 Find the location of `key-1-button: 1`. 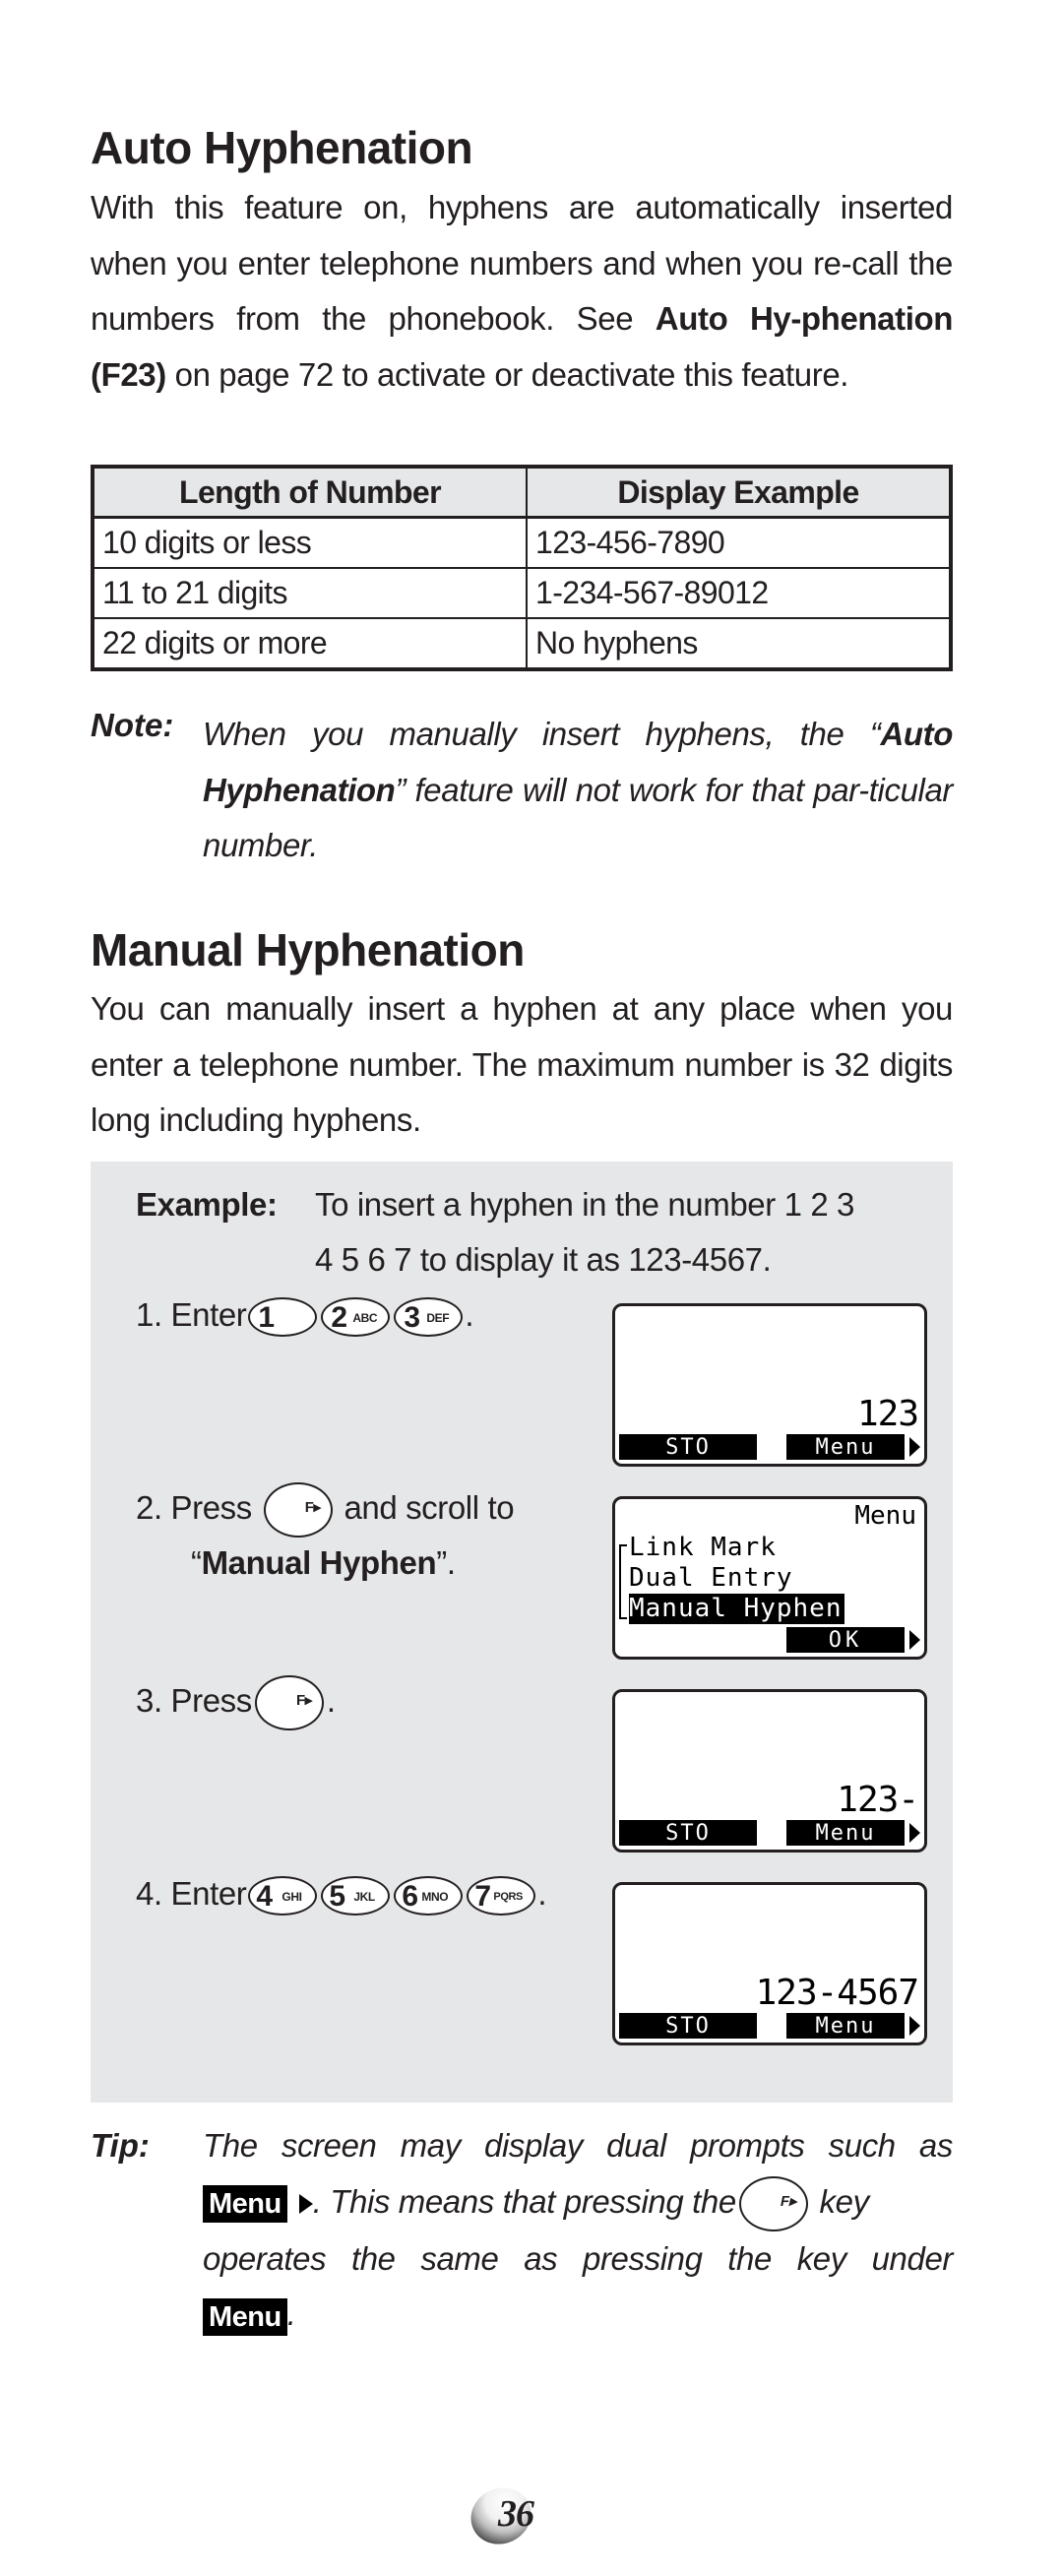

key-1-button: 1 is located at coordinates (283, 1317).